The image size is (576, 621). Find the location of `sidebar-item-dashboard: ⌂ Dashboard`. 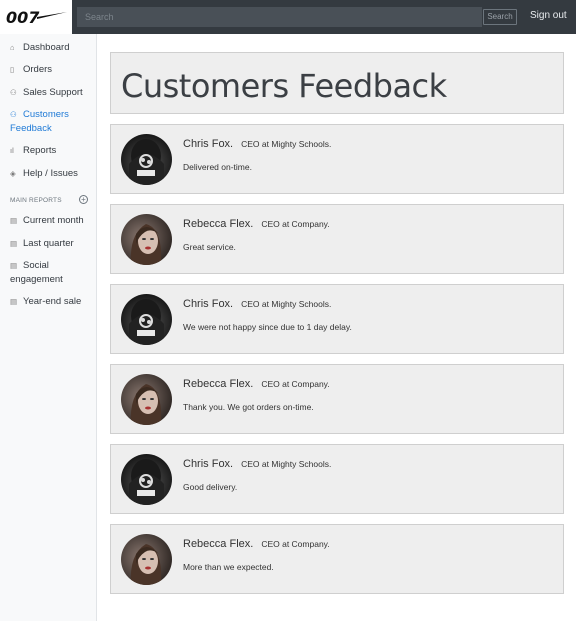

sidebar-item-dashboard: ⌂ Dashboard is located at coordinates (39, 48).